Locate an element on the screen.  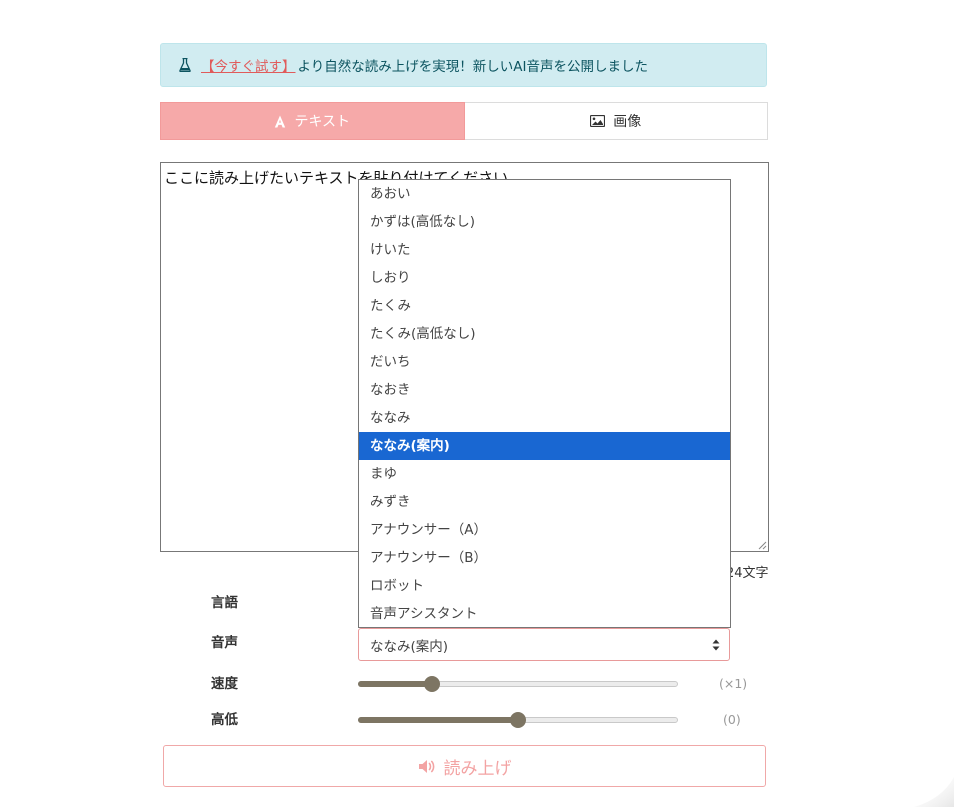
speed-slider is located at coordinates (518, 684).